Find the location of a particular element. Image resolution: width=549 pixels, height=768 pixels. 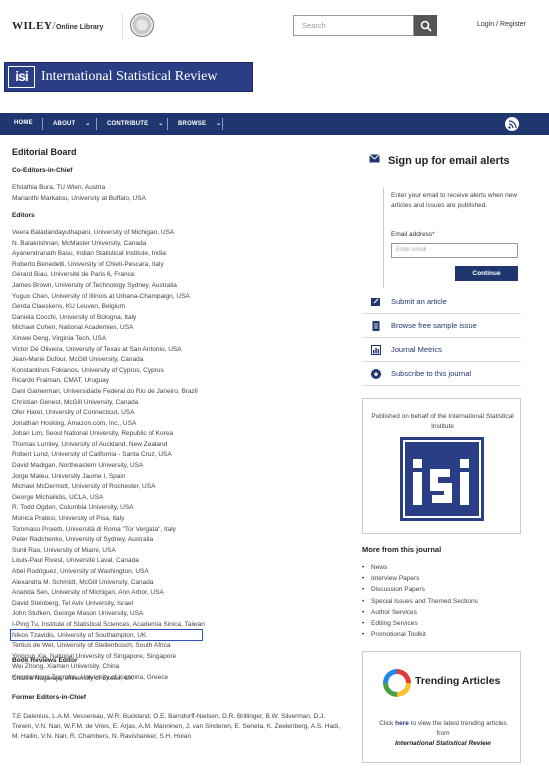

chart-icon is located at coordinates (376, 350).